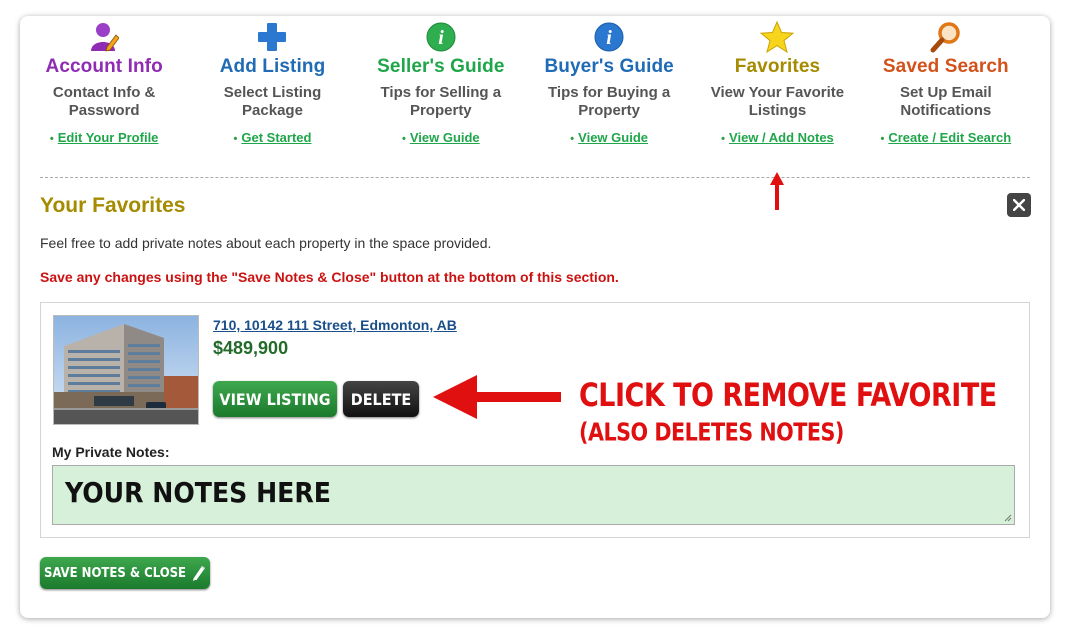 This screenshot has width=1070, height=644. I want to click on nav-title: Buyer's Guide, so click(609, 67).